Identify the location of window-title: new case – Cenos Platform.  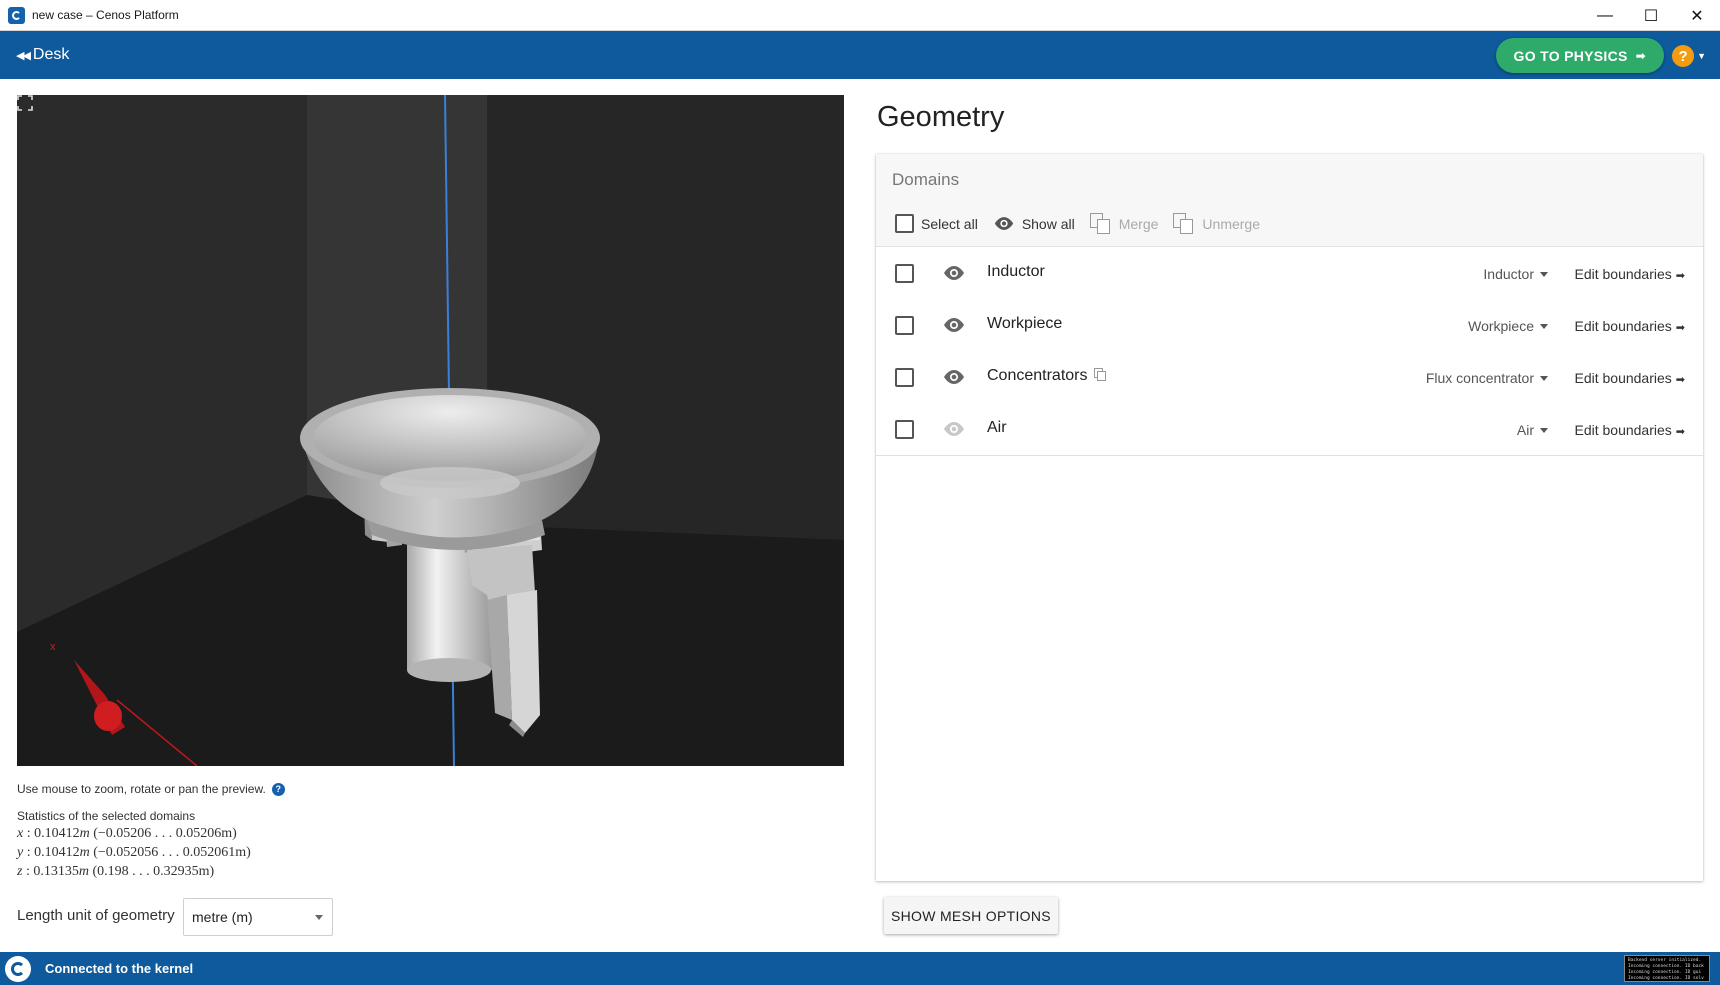
(105, 15).